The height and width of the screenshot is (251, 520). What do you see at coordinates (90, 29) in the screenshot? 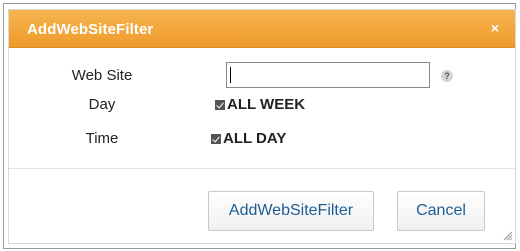
I see `dialog-title: AddWebSiteFilter` at bounding box center [90, 29].